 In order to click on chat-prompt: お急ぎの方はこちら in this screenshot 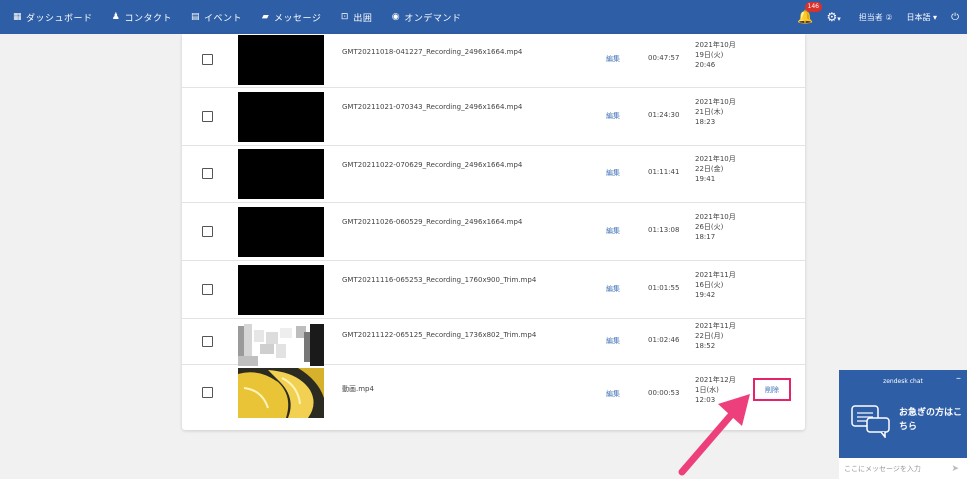, I will do `click(931, 420)`.